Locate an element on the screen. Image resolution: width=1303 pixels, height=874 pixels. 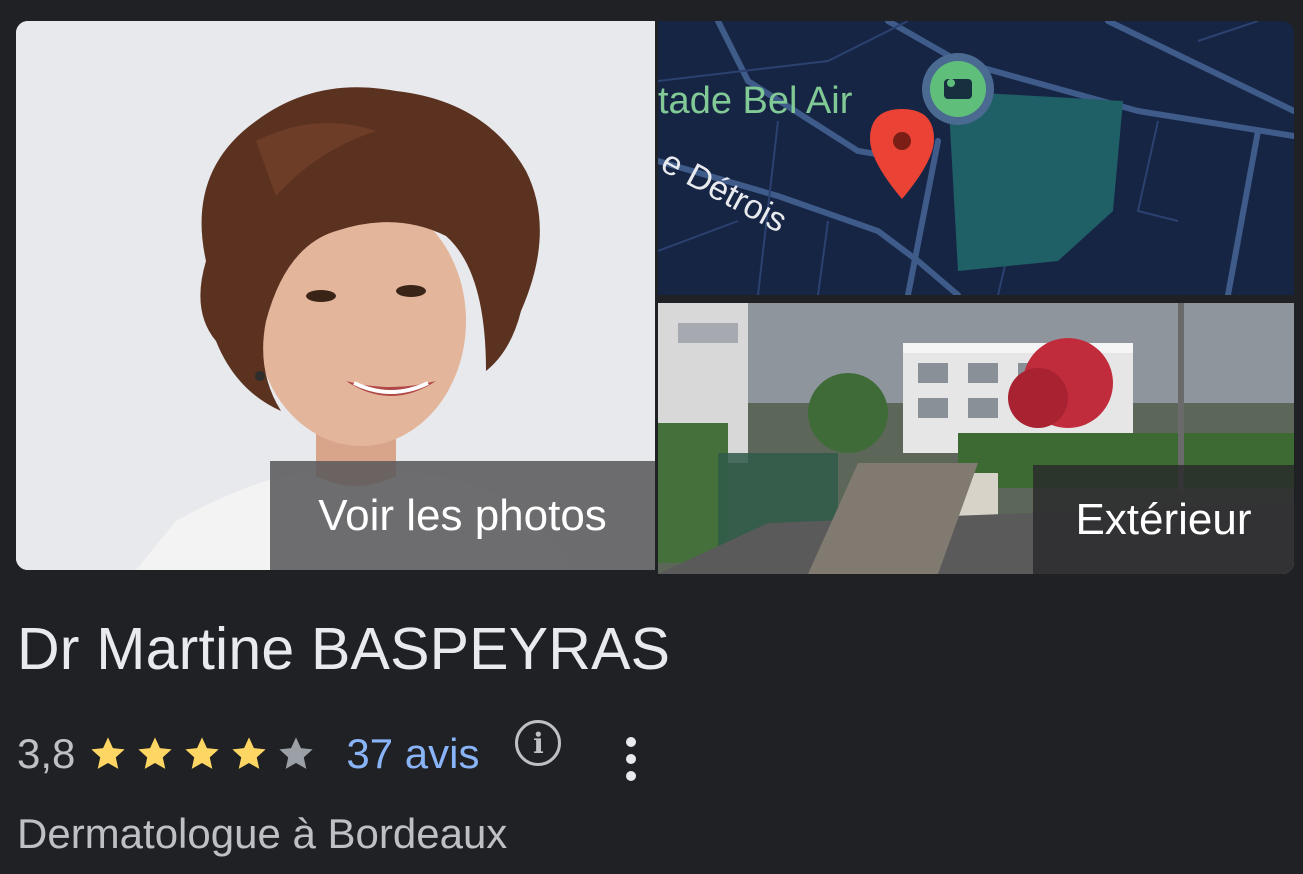
more-vert-icon is located at coordinates (631, 759).